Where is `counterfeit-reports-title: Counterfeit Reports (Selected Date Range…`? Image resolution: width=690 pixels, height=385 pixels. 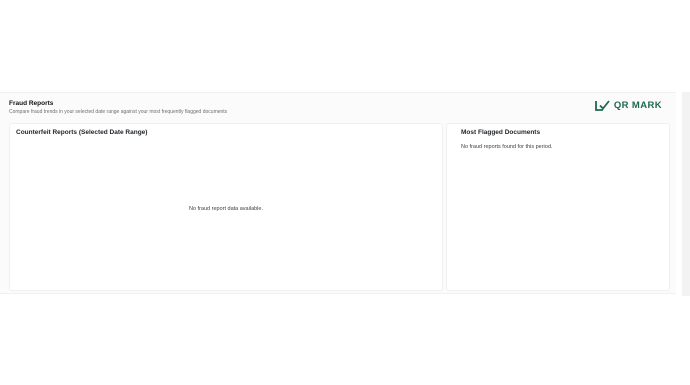 counterfeit-reports-title: Counterfeit Reports (Selected Date Range… is located at coordinates (82, 132).